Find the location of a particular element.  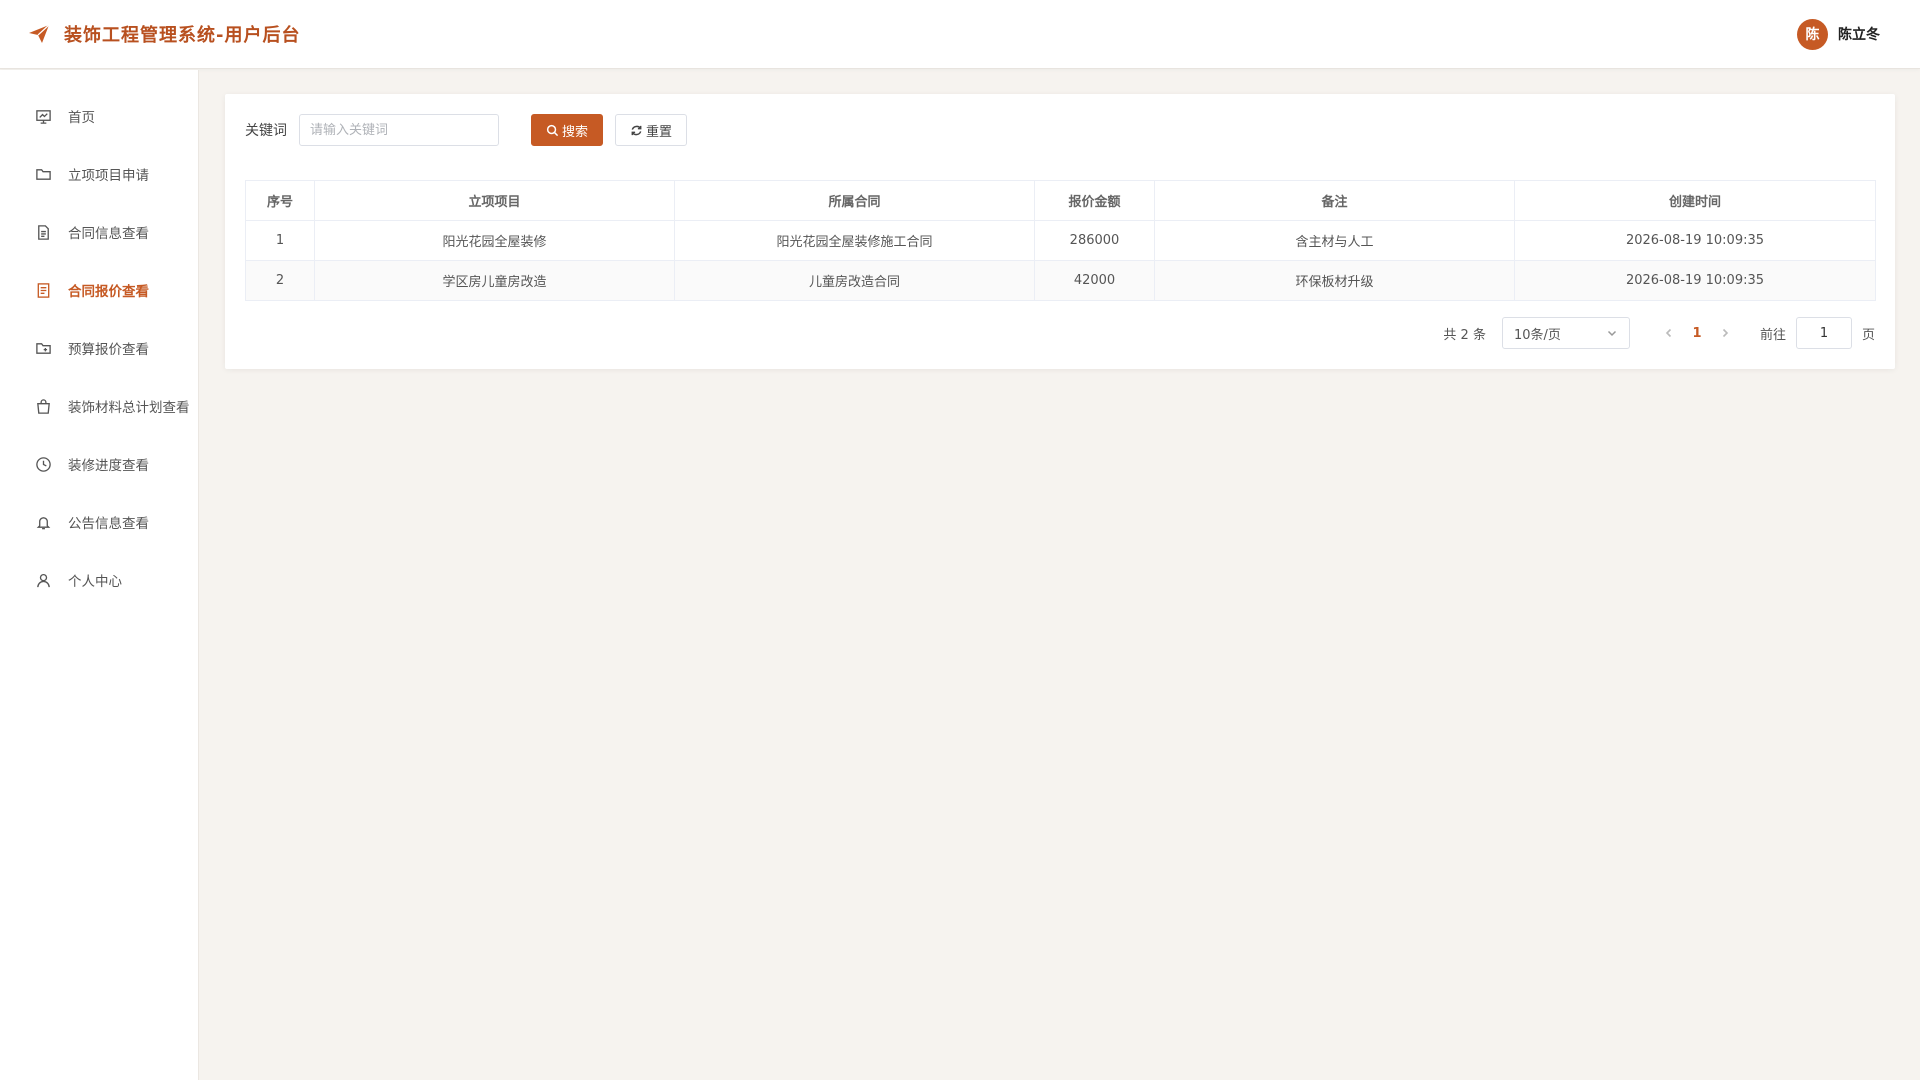

table-cell: 阳光花园全屋装修 is located at coordinates (494, 240).